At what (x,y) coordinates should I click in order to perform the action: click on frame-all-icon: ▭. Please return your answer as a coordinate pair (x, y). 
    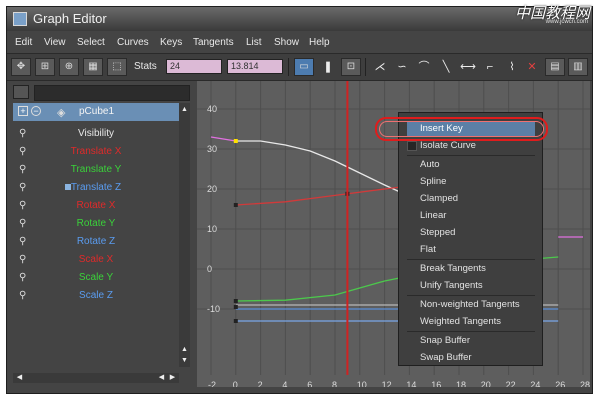
    Looking at the image, I should click on (304, 67).